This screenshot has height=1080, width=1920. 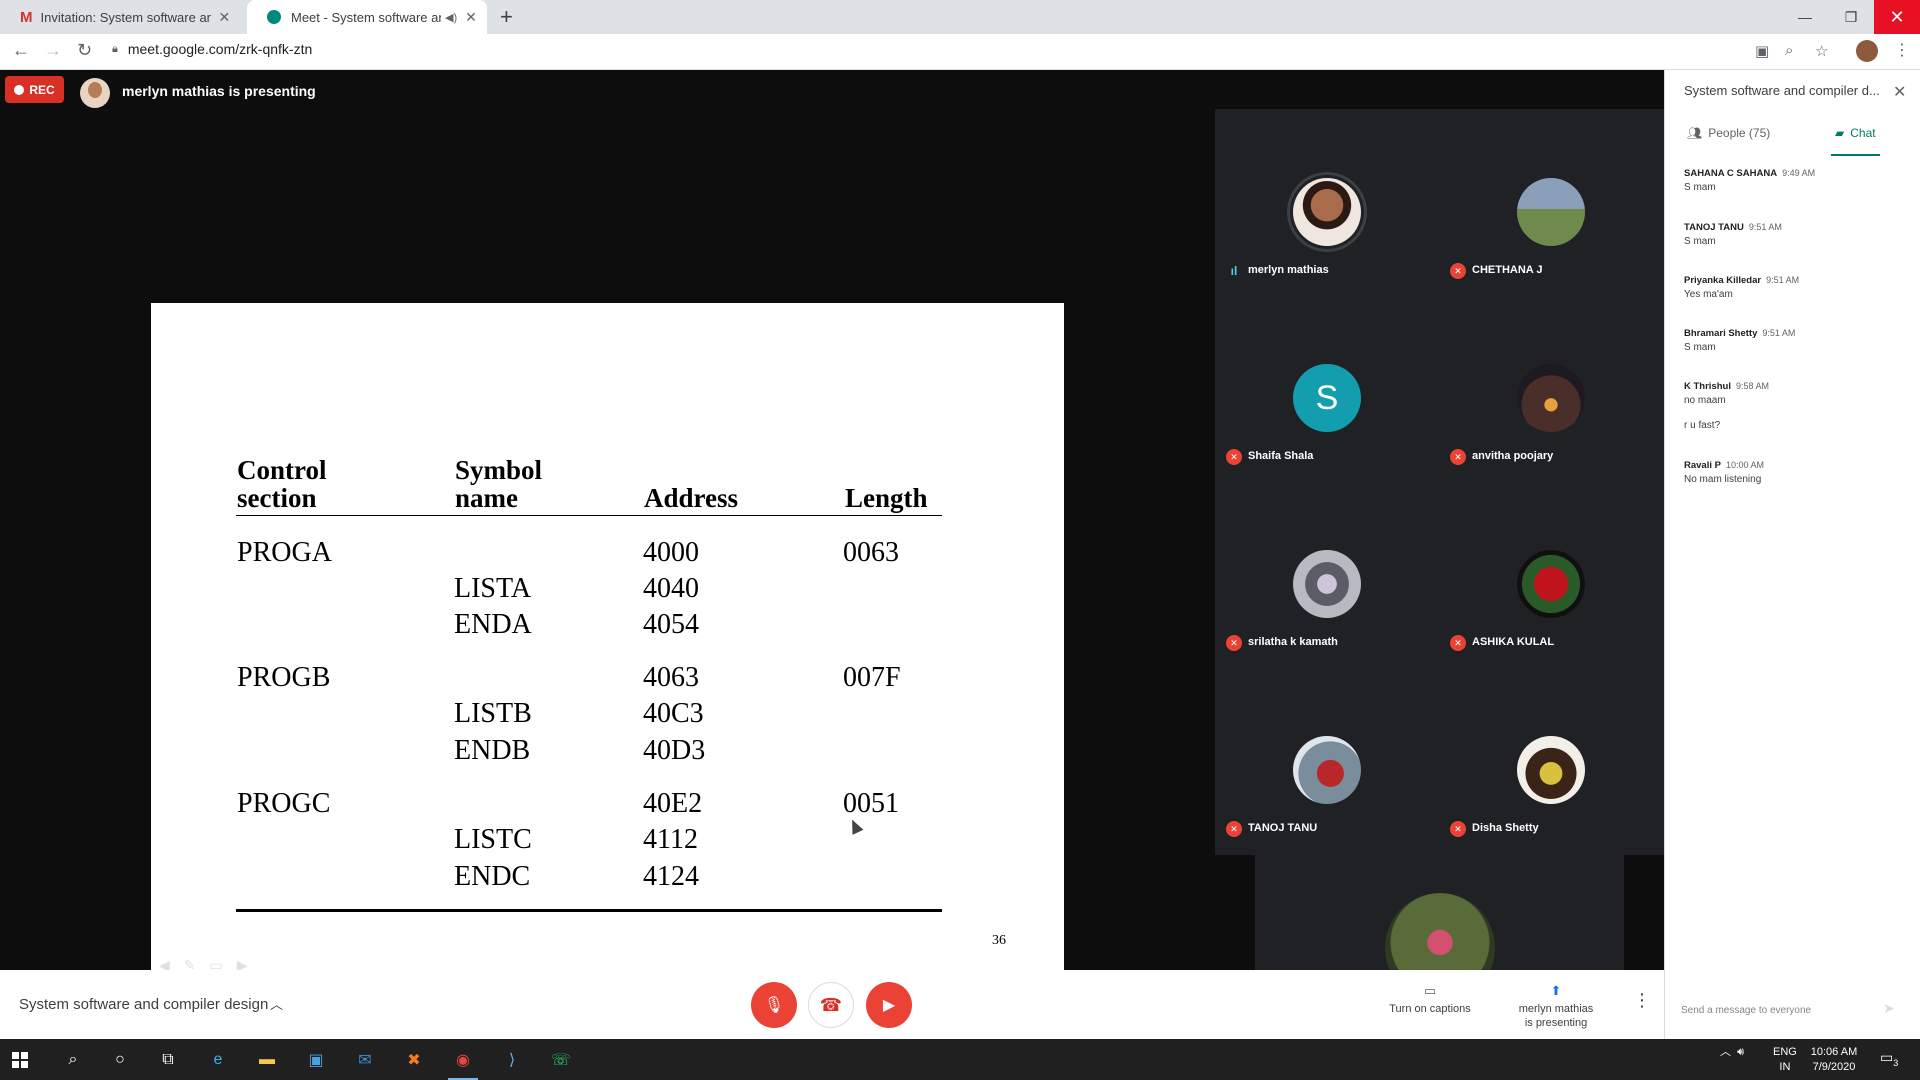 I want to click on mic-toggle-button: 🎙︎, so click(x=774, y=1005).